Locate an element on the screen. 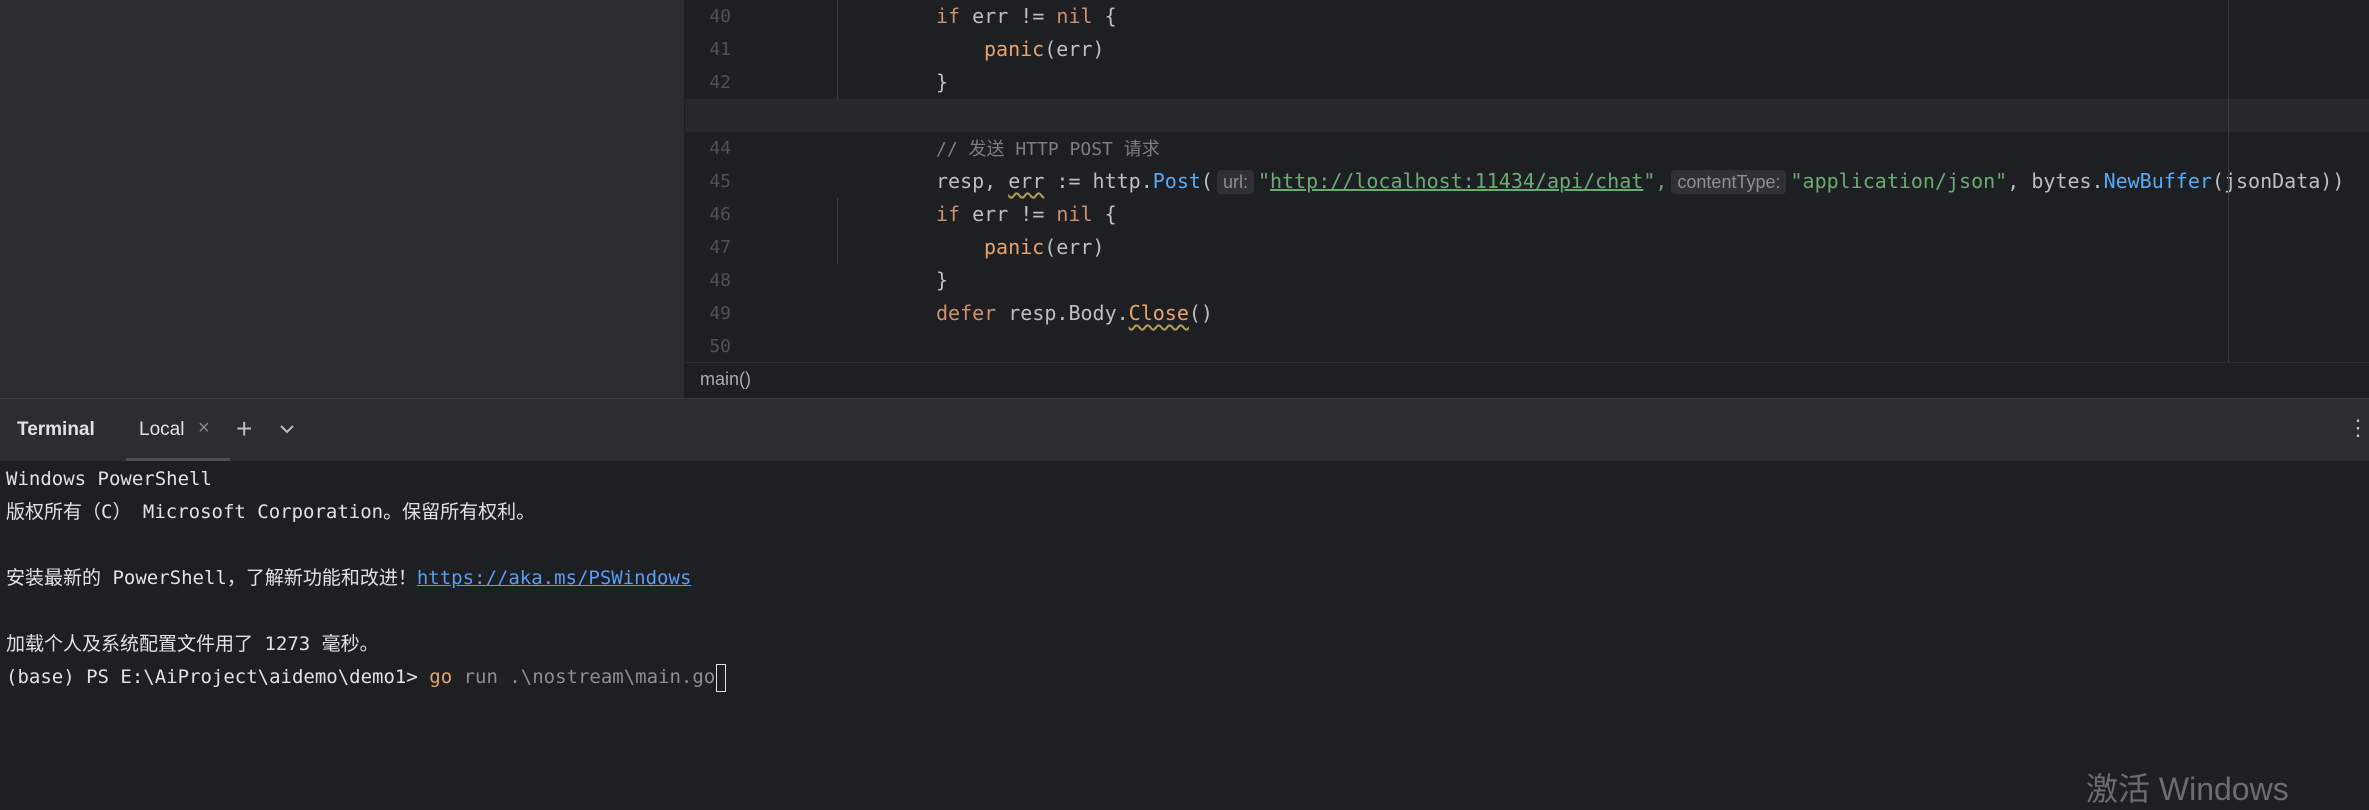 This screenshot has width=2369, height=810. terminal-line: 加载个人及系统配置文件用了 1273 毫秒。 is located at coordinates (192, 644).